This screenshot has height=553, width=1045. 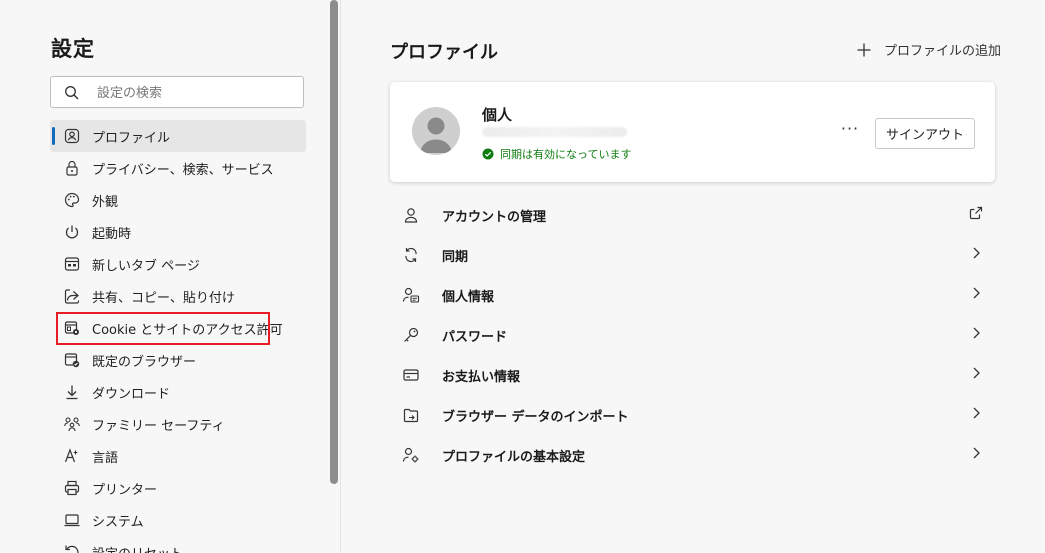 I want to click on download-icon, so click(x=72, y=392).